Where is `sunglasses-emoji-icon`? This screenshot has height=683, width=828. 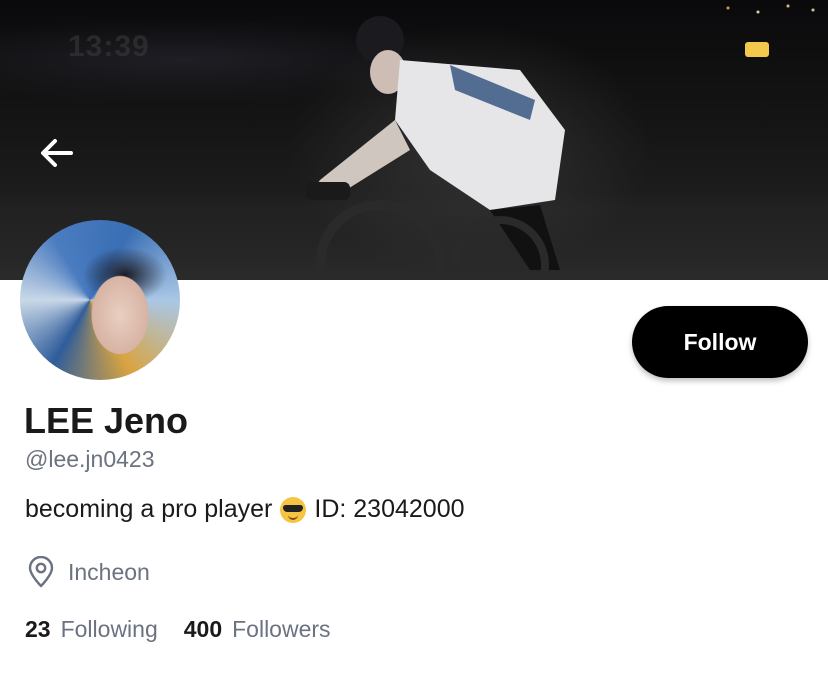 sunglasses-emoji-icon is located at coordinates (293, 509).